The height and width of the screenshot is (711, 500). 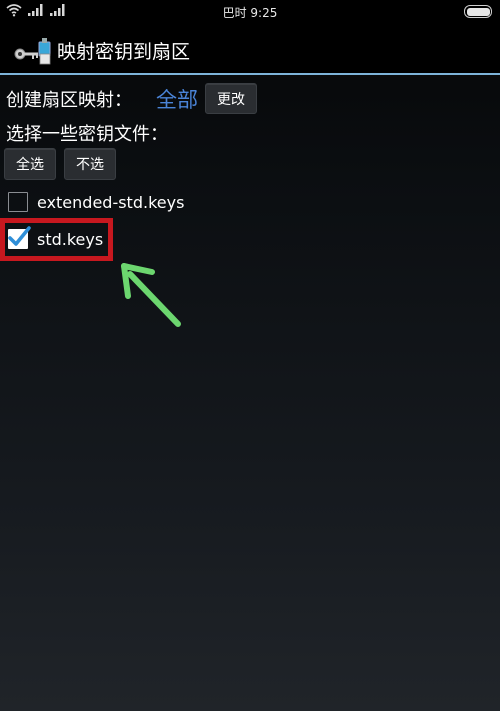 What do you see at coordinates (69, 100) in the screenshot?
I see `sector-mapping-label: 创建扇区映射：` at bounding box center [69, 100].